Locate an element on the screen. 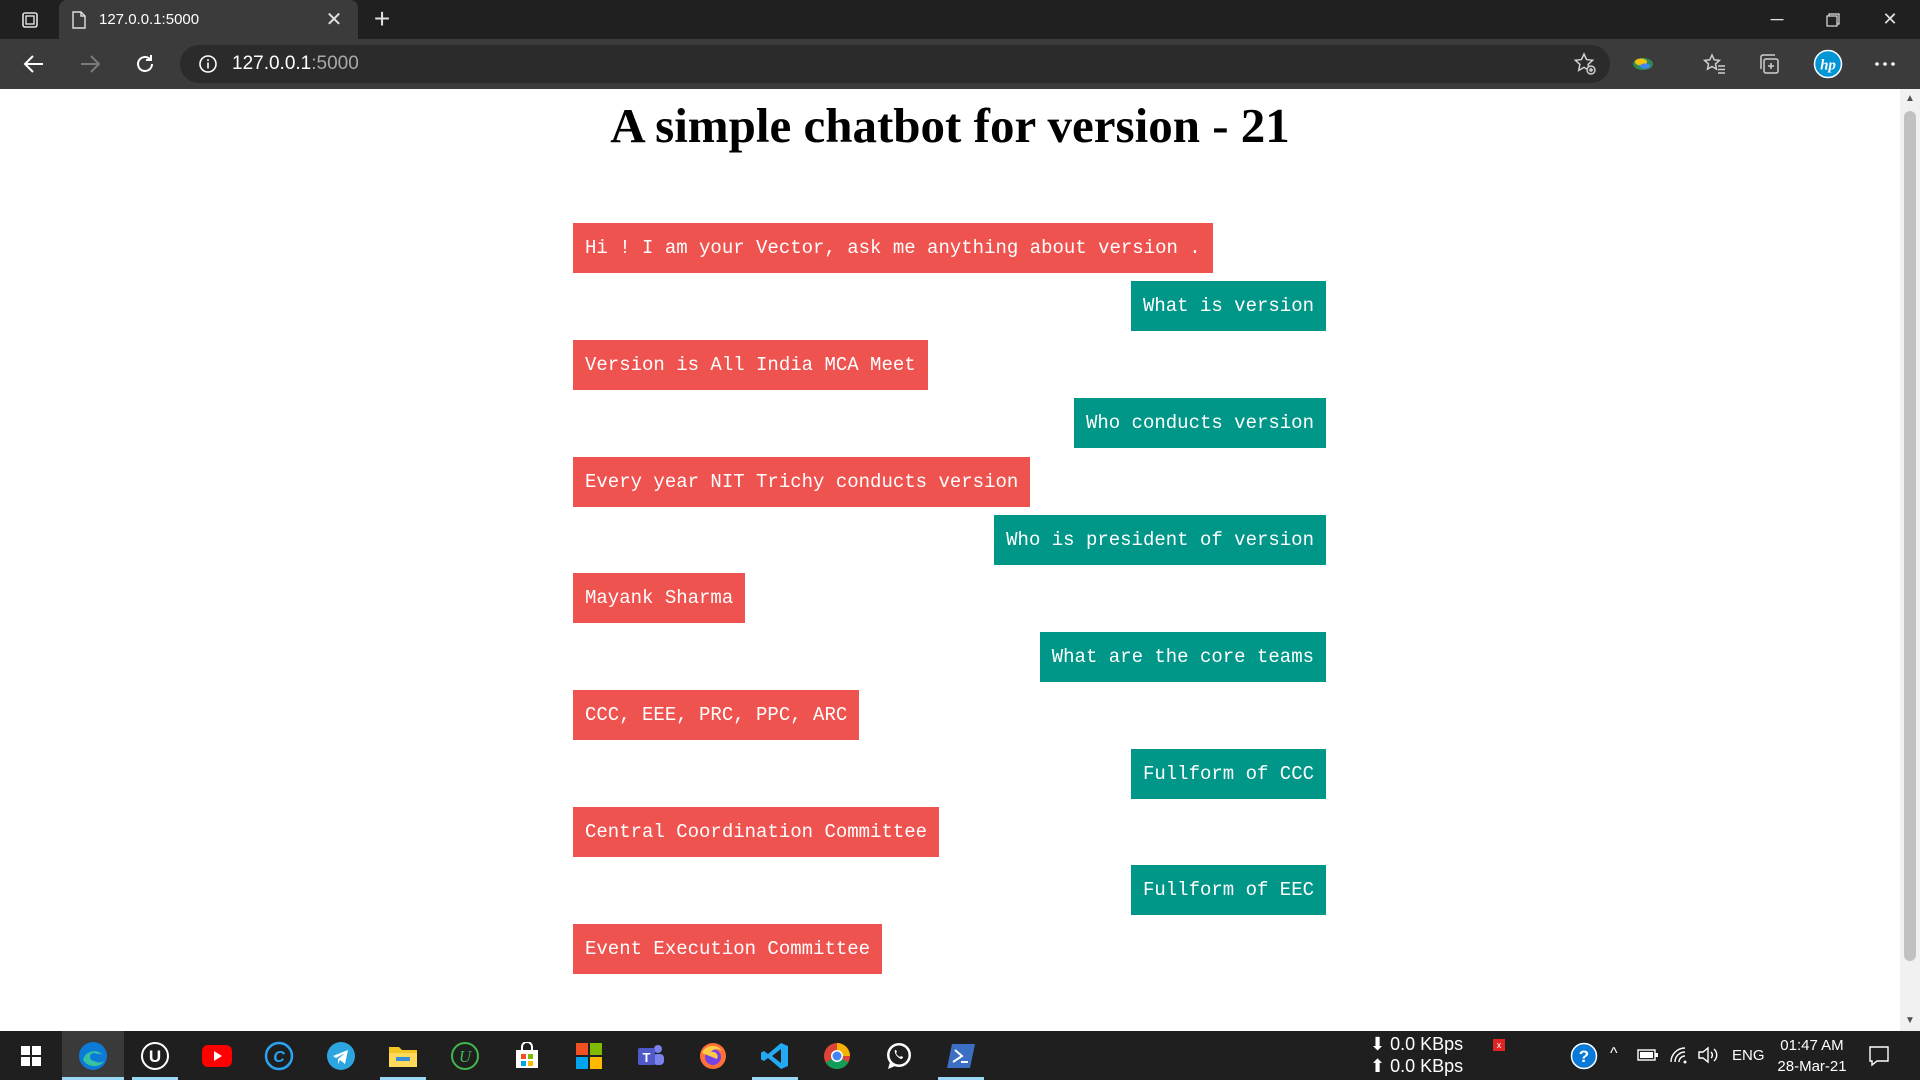 The height and width of the screenshot is (1080, 1920). unreal-taskbar-app: U is located at coordinates (155, 1055).